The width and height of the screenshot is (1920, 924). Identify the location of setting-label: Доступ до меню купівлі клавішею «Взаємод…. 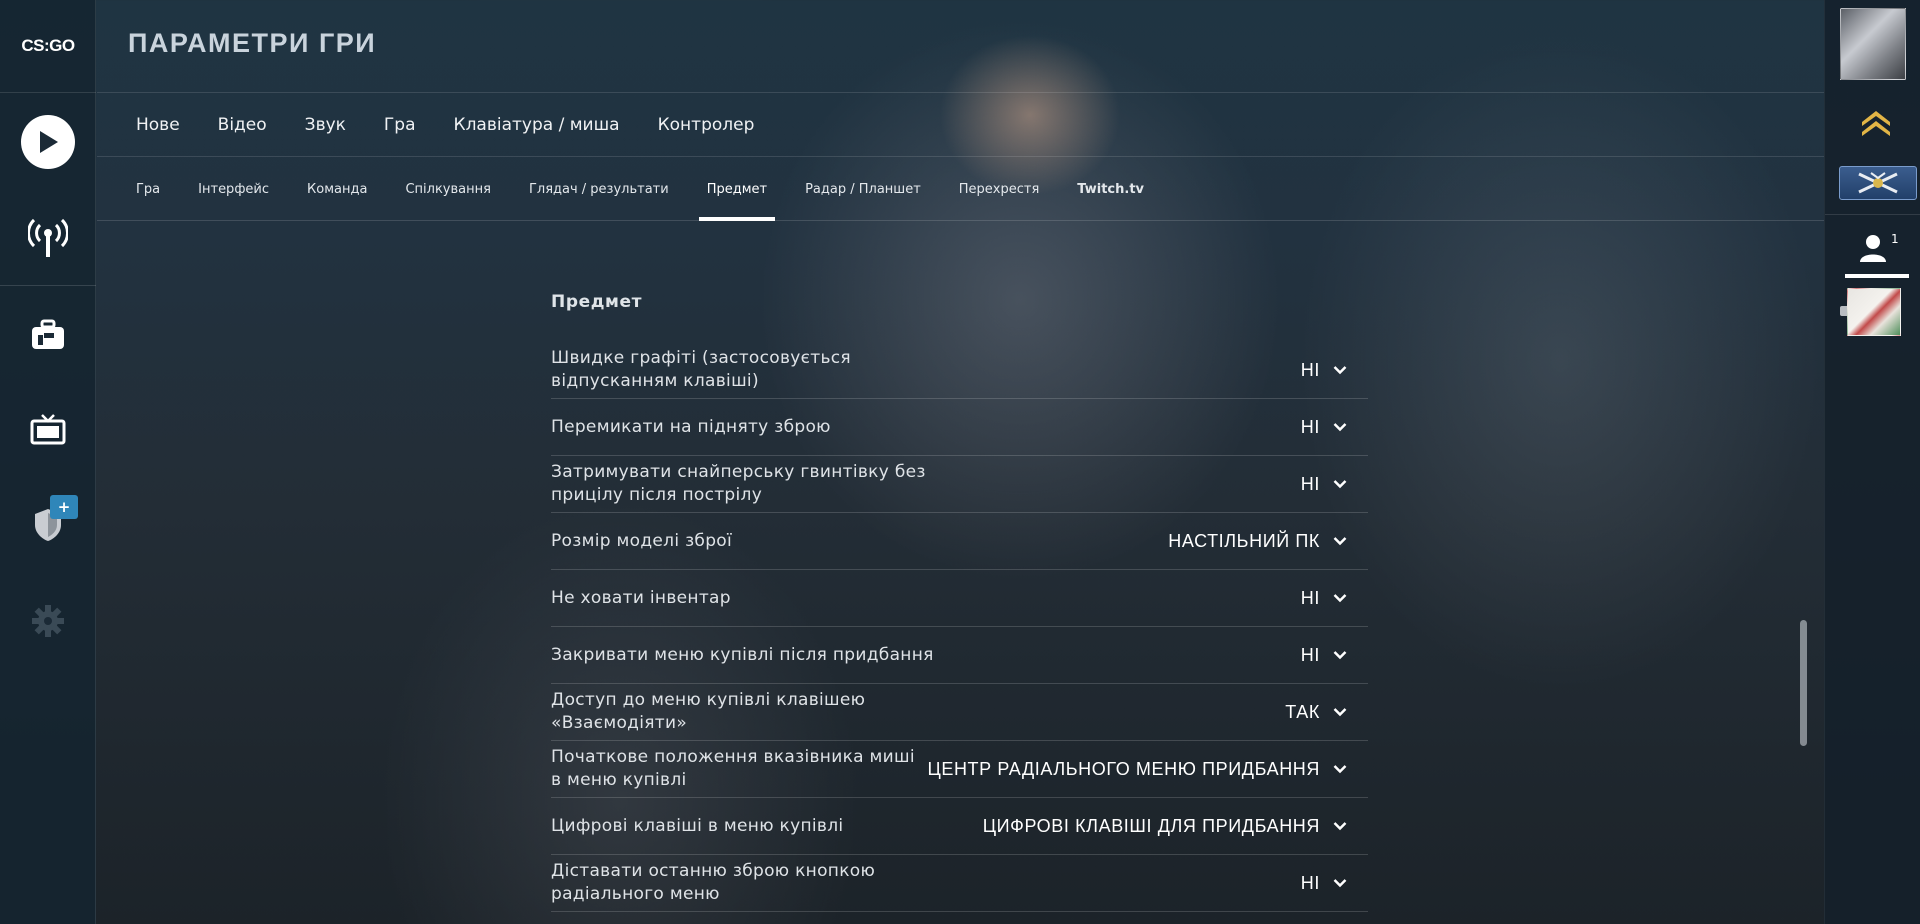
(708, 711).